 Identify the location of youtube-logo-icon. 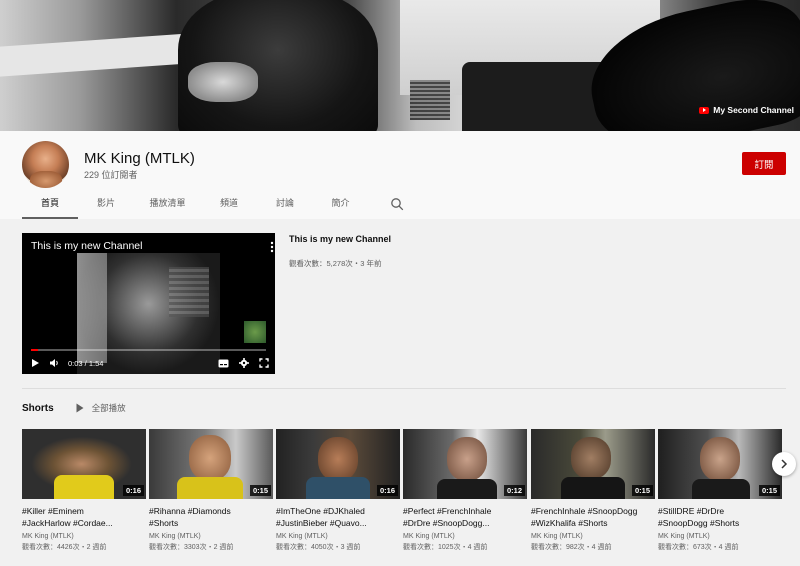
(704, 110).